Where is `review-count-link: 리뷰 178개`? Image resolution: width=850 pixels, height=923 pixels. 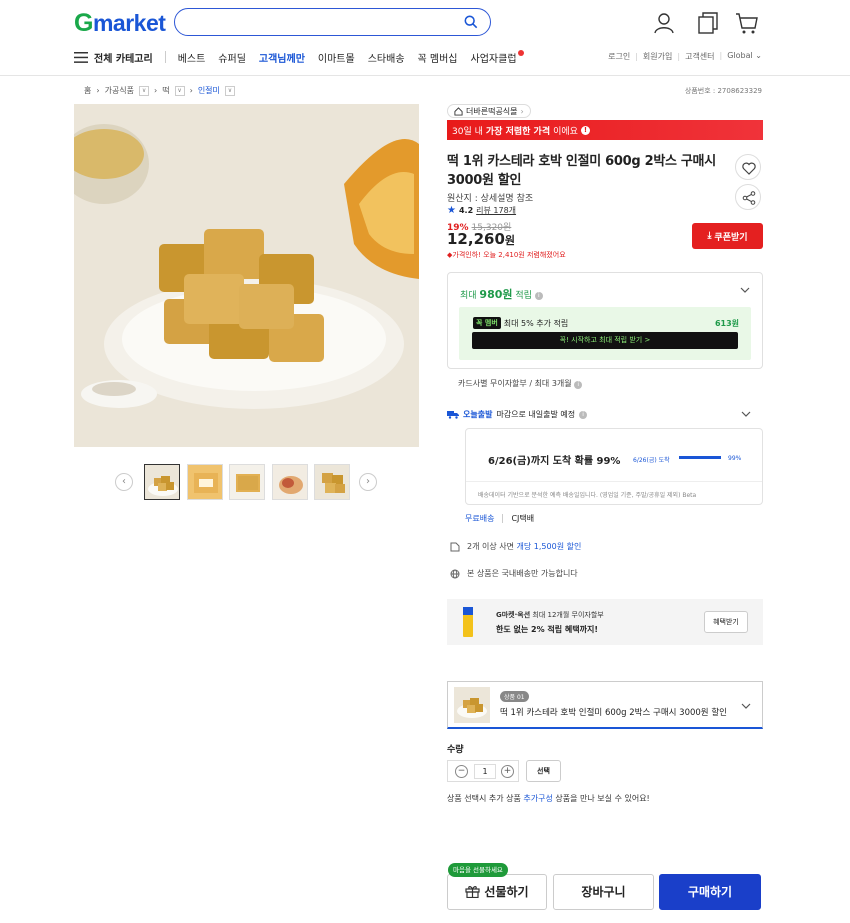 review-count-link: 리뷰 178개 is located at coordinates (496, 210).